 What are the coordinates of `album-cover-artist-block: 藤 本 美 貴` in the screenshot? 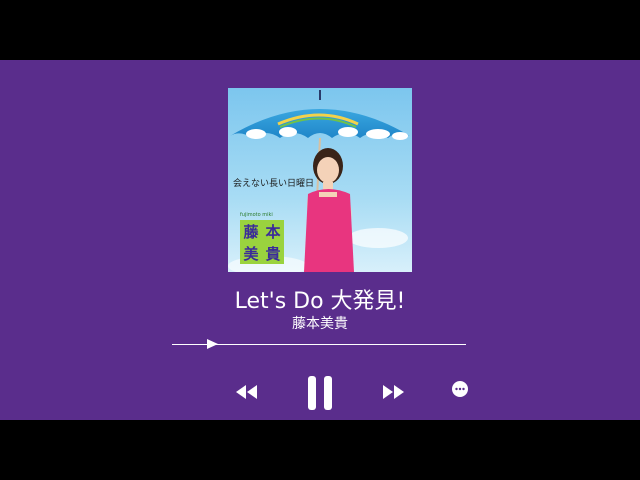 It's located at (262, 242).